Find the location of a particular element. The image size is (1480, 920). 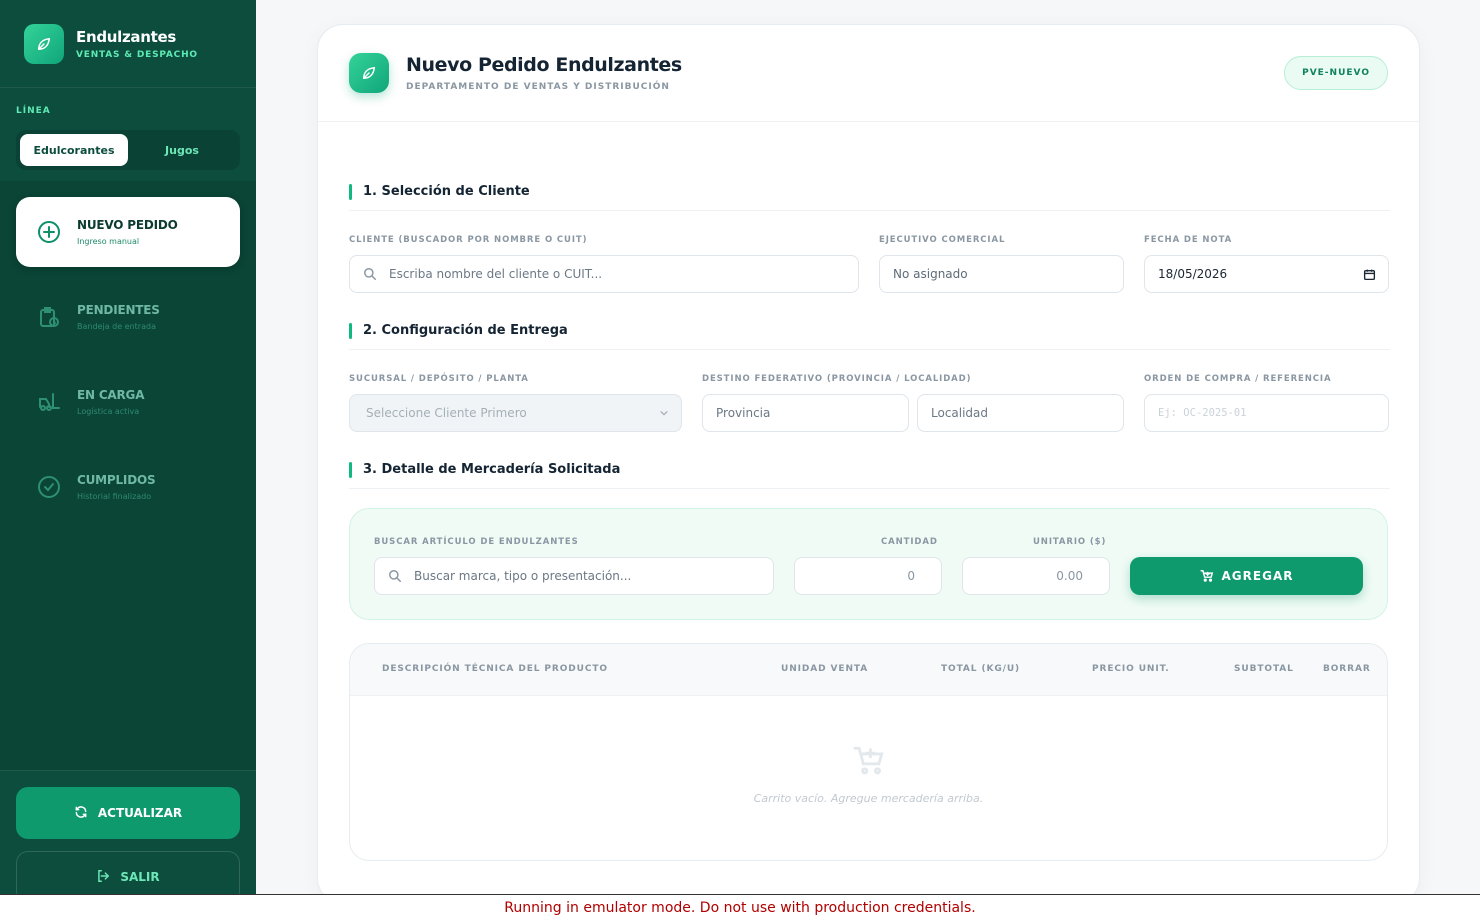

calendar-icon is located at coordinates (1369, 274).